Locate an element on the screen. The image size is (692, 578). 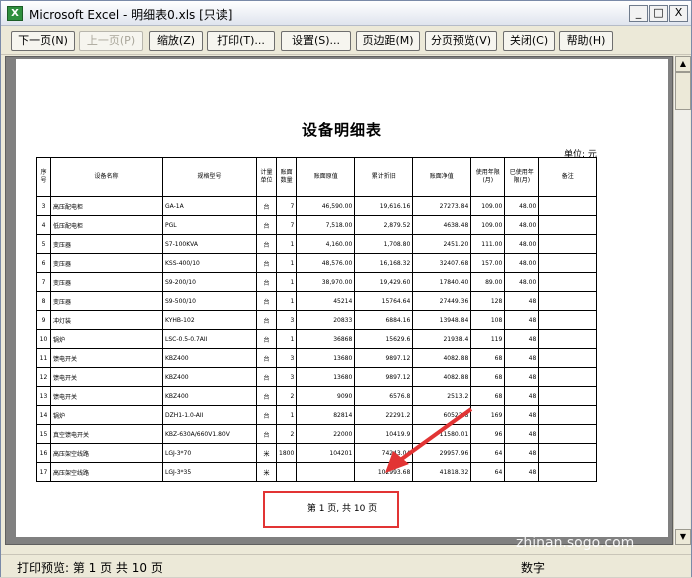
status-page-info: 打印预览: 第 1 页 共 10 页 is located at coordinates (90, 568).